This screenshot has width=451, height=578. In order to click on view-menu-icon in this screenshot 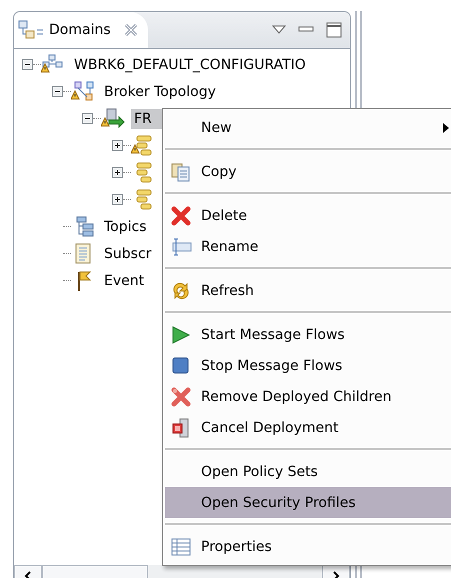, I will do `click(279, 30)`.